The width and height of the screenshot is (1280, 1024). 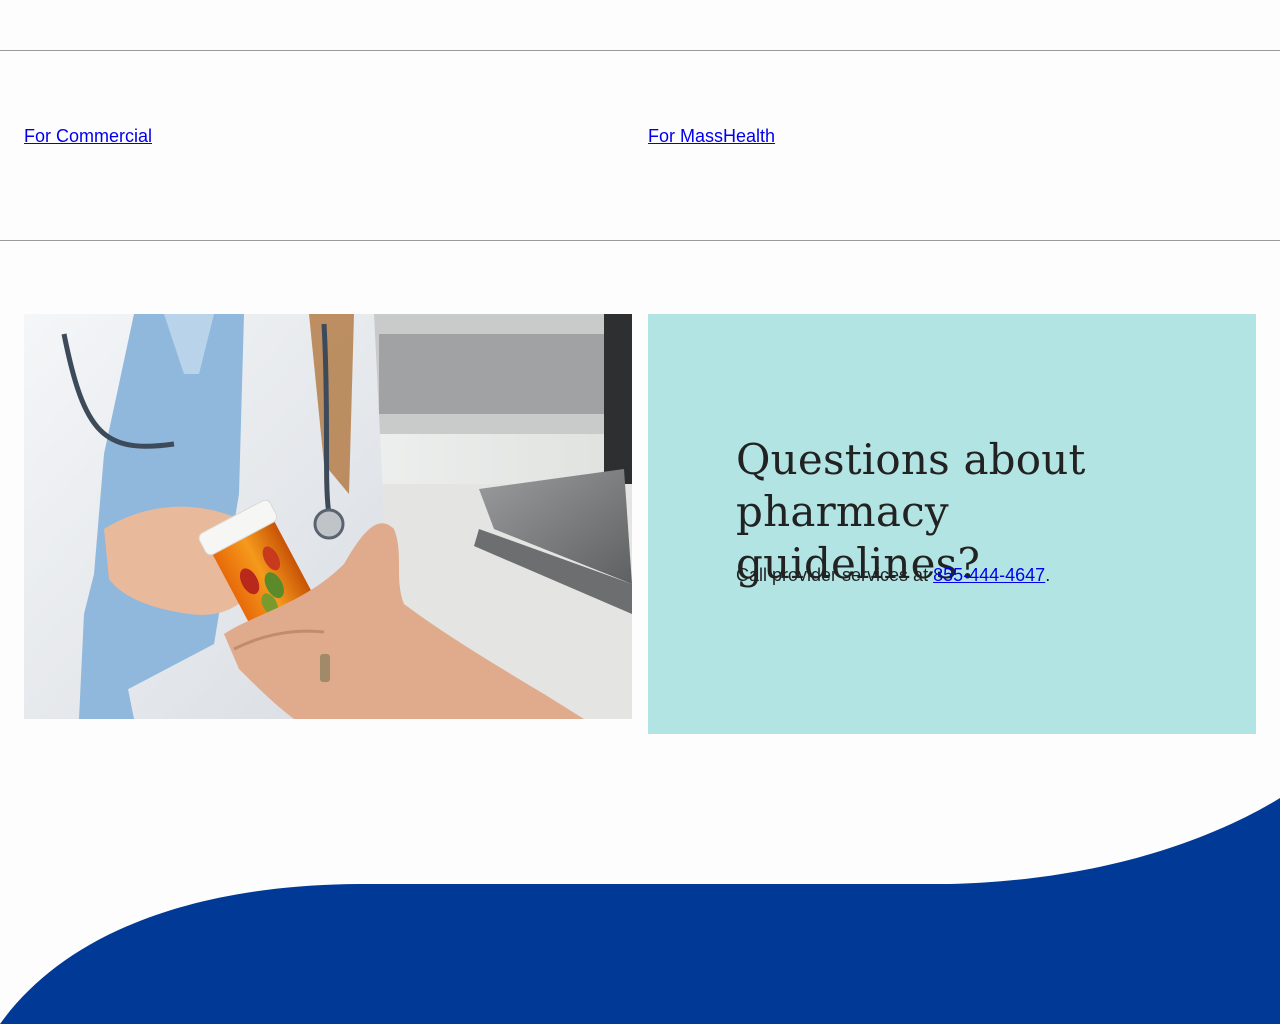 What do you see at coordinates (88, 136) in the screenshot?
I see `for-commercial-link: For Commercial` at bounding box center [88, 136].